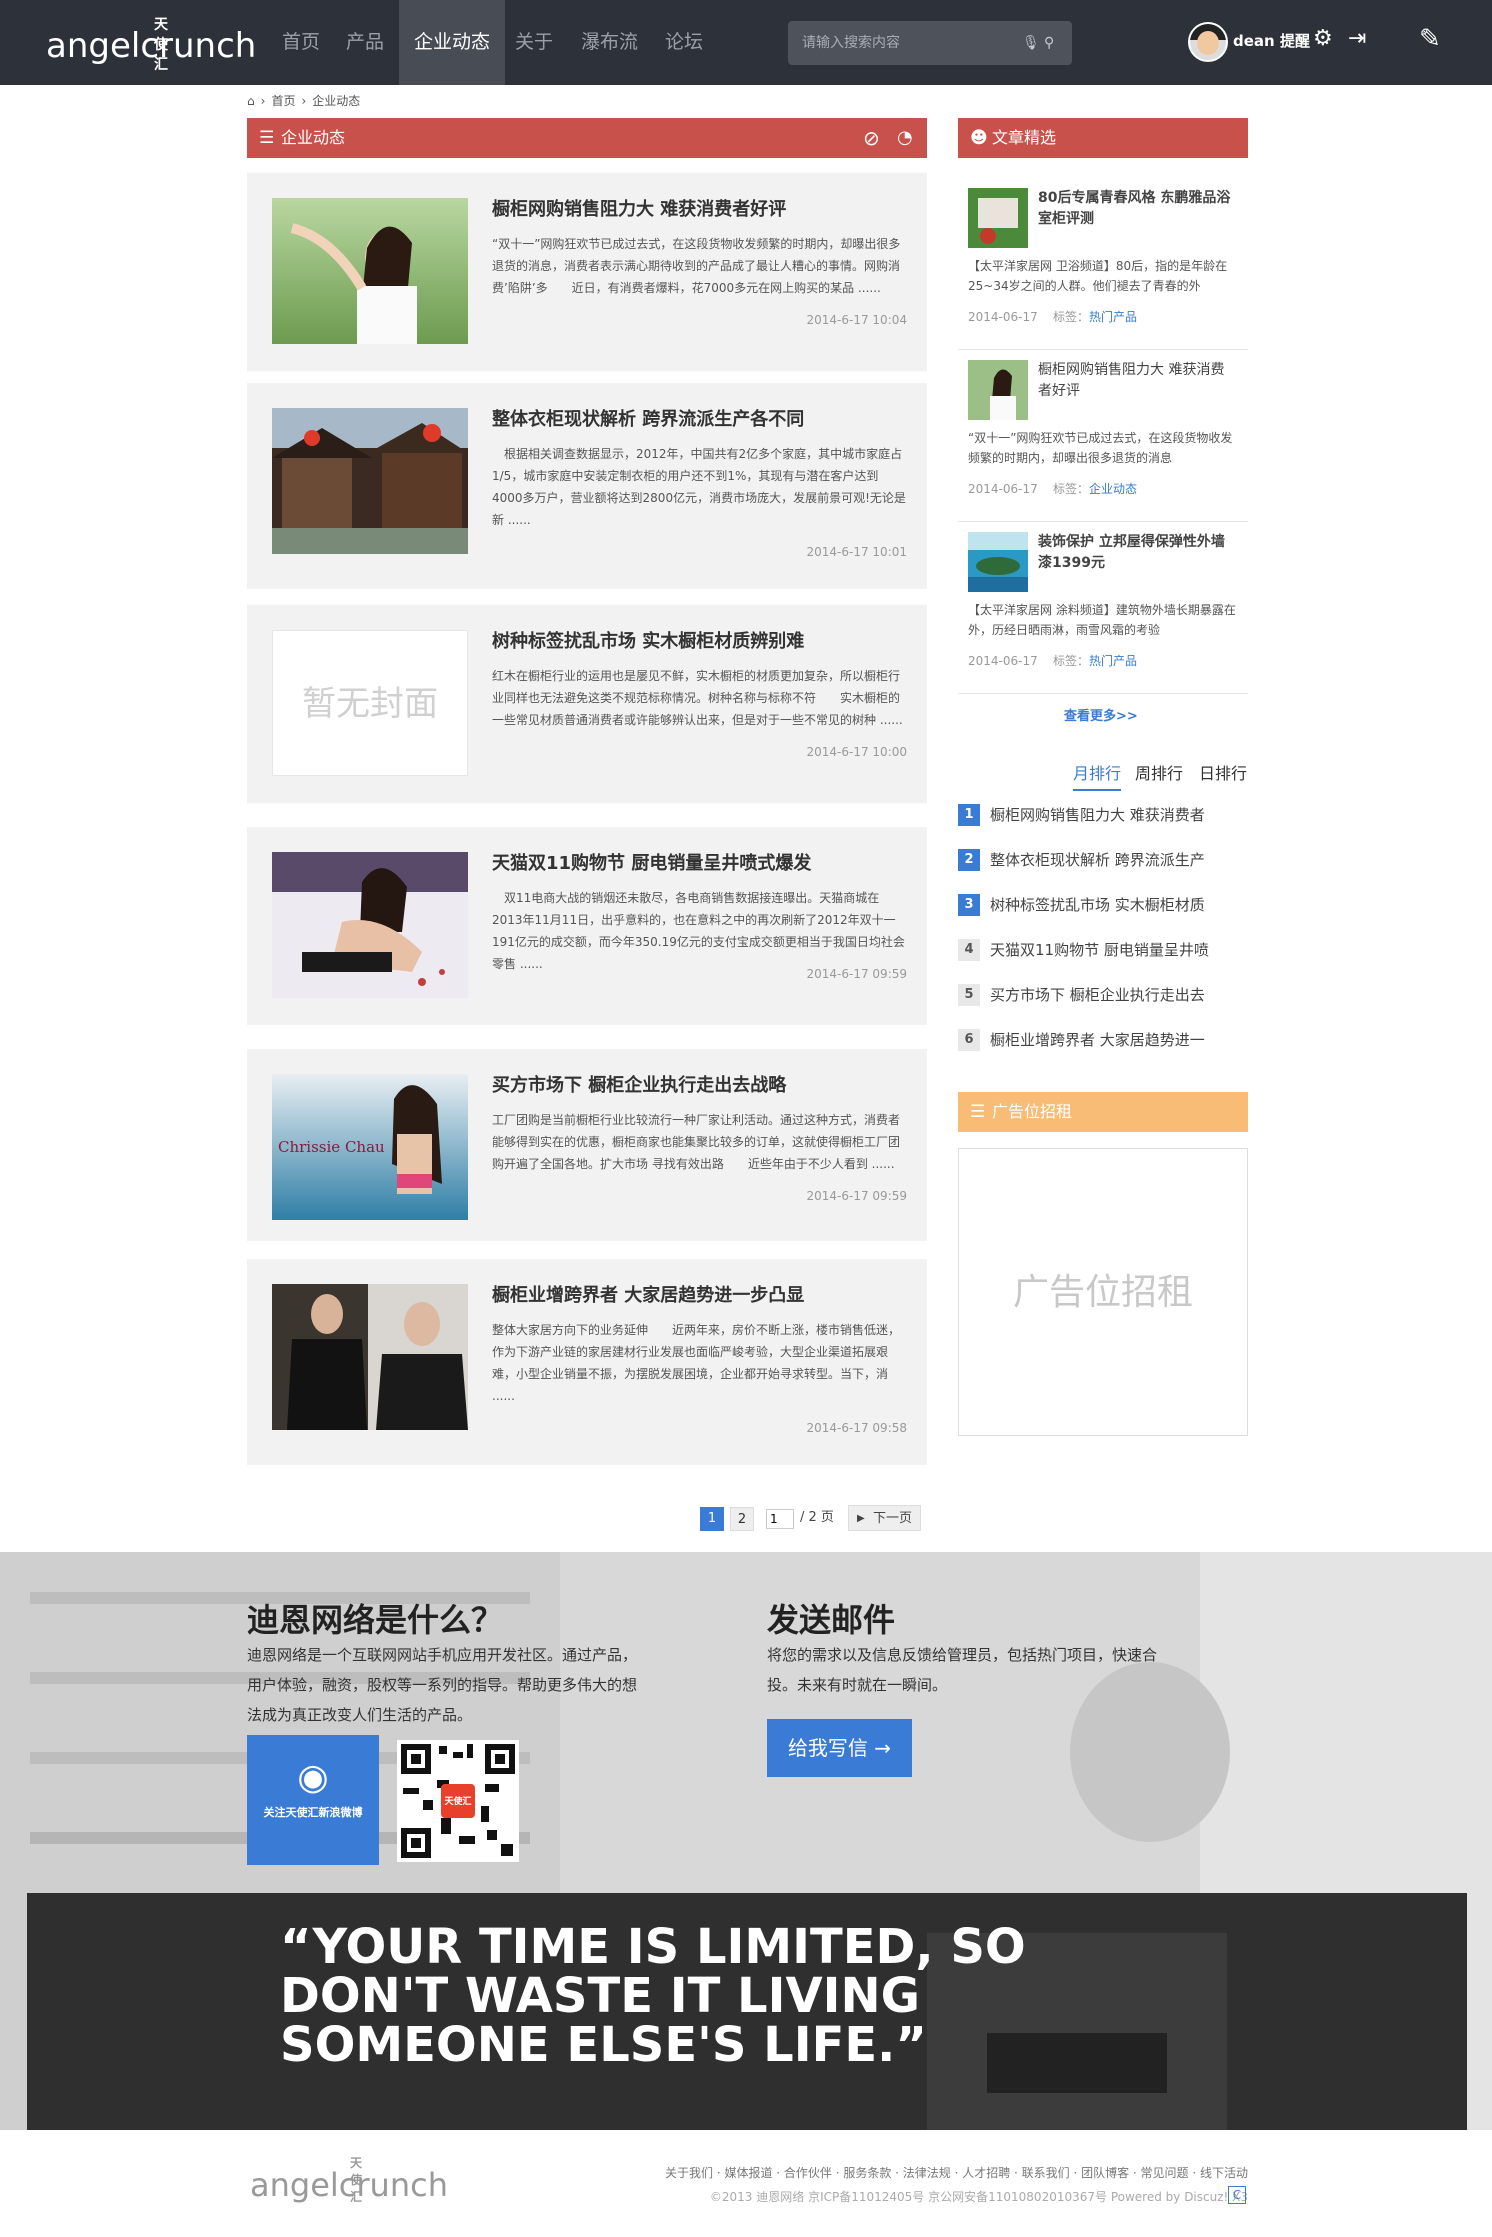  Describe the element at coordinates (1208, 42) in the screenshot. I see `avatar` at that location.